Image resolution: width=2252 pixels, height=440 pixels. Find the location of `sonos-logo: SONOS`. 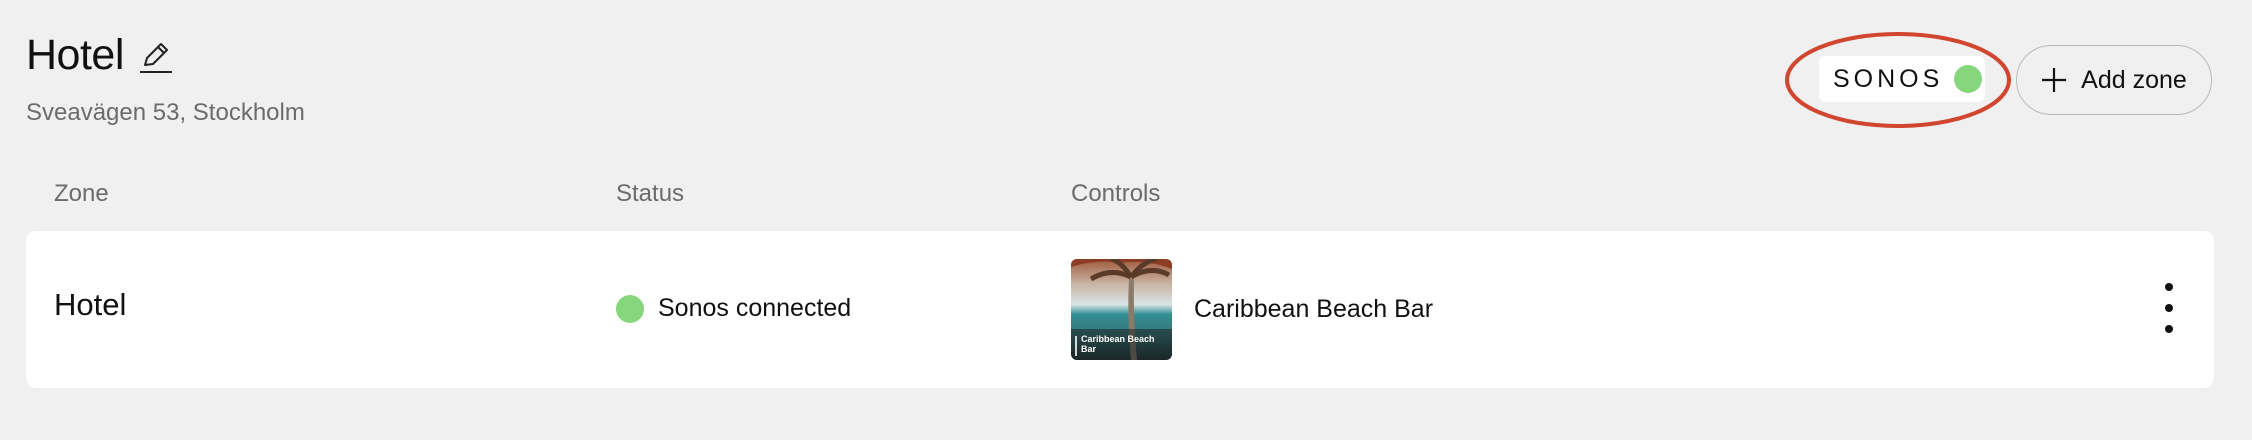

sonos-logo: SONOS is located at coordinates (1888, 78).